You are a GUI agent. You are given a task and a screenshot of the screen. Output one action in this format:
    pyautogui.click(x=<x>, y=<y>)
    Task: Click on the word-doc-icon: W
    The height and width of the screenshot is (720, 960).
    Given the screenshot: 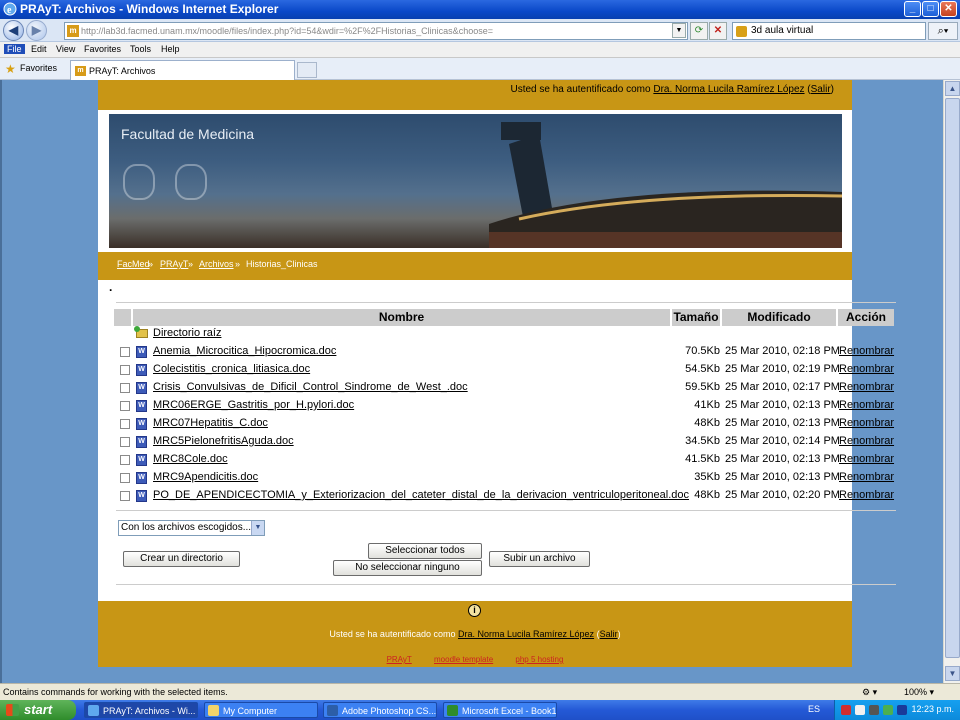 What is the action you would take?
    pyautogui.click(x=141, y=442)
    